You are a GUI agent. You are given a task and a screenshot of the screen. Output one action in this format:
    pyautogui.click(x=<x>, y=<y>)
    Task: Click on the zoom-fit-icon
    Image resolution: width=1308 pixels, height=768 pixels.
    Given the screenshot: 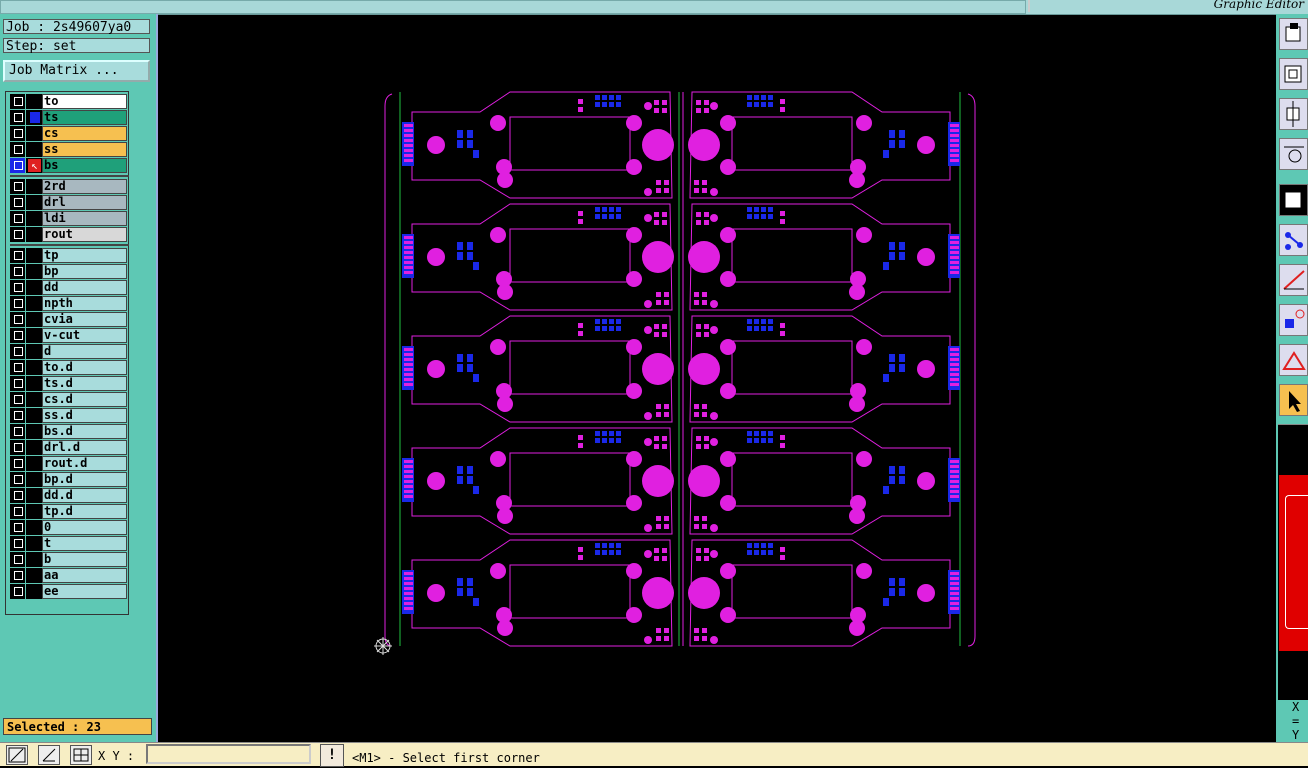 What is the action you would take?
    pyautogui.click(x=1293, y=74)
    